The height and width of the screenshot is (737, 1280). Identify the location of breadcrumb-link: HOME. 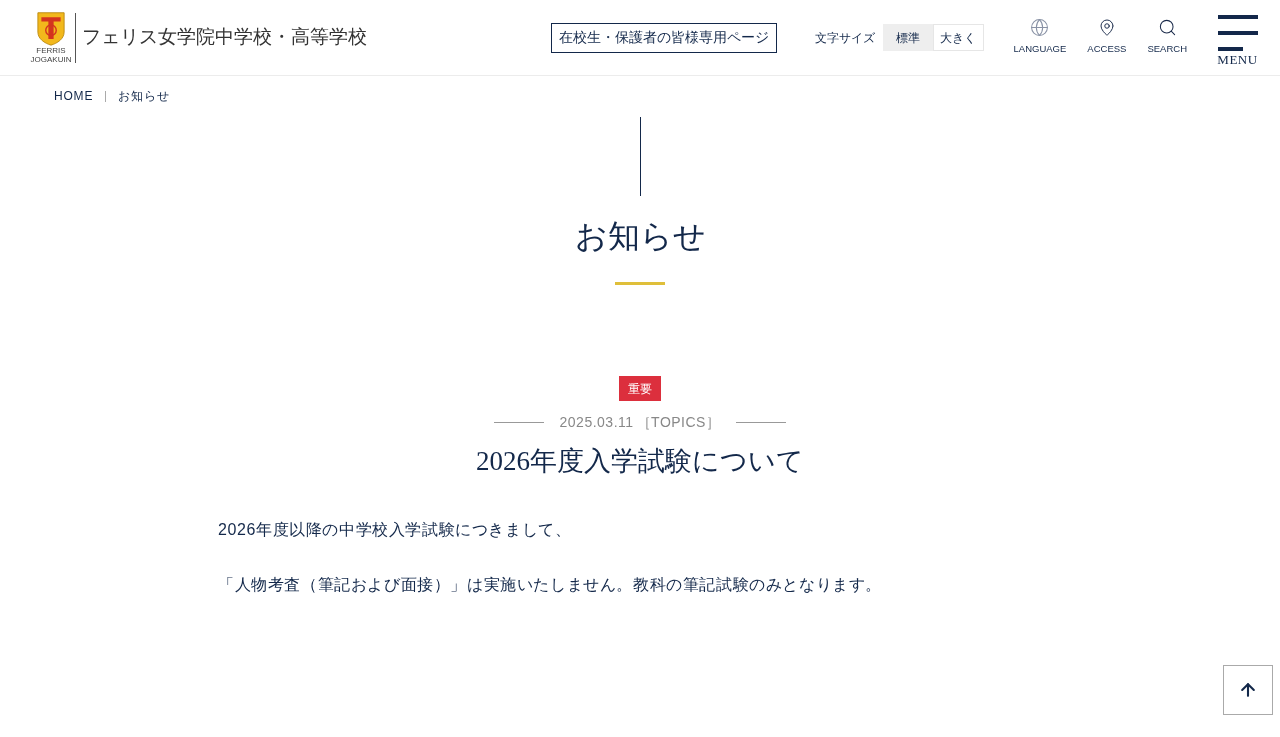
(74, 96).